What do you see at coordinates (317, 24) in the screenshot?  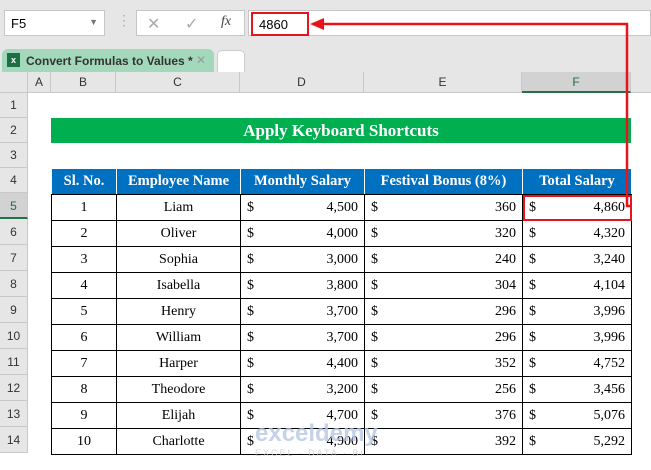 I see `arrow-head-icon` at bounding box center [317, 24].